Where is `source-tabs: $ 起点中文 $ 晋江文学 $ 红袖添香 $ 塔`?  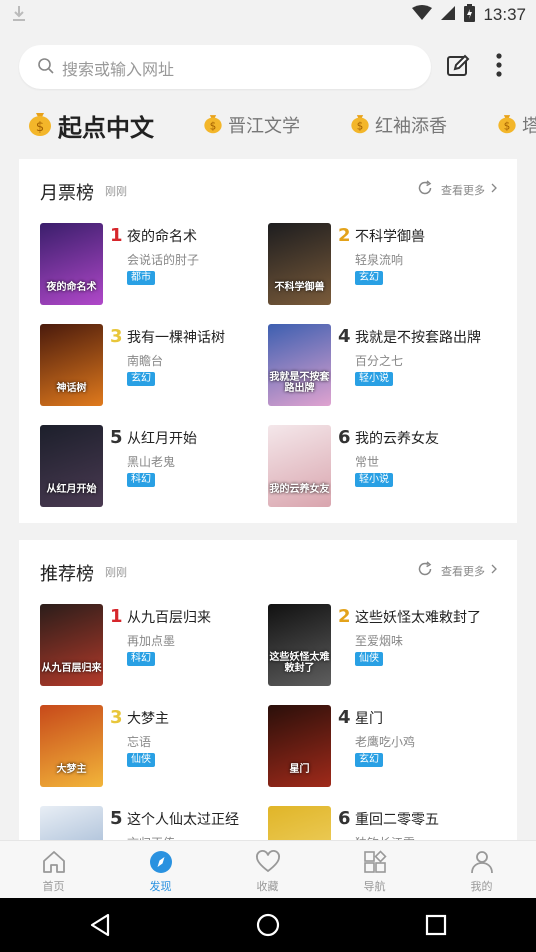 source-tabs: $ 起点中文 $ 晋江文学 $ 红袖添香 $ 塔 is located at coordinates (268, 125).